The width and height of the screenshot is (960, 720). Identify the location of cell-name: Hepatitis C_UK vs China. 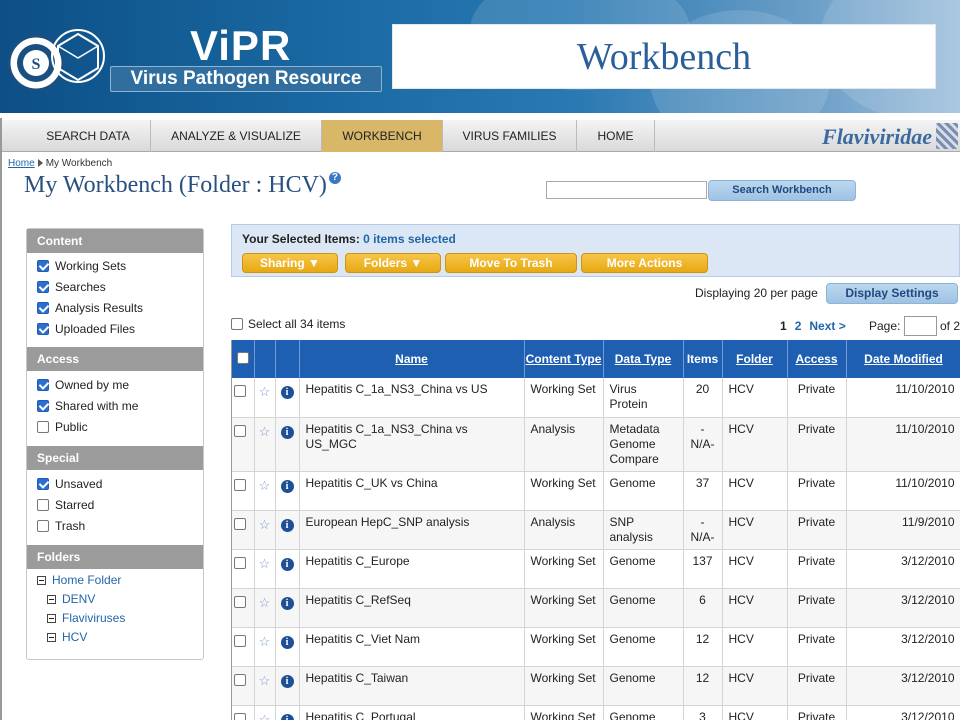
(412, 491).